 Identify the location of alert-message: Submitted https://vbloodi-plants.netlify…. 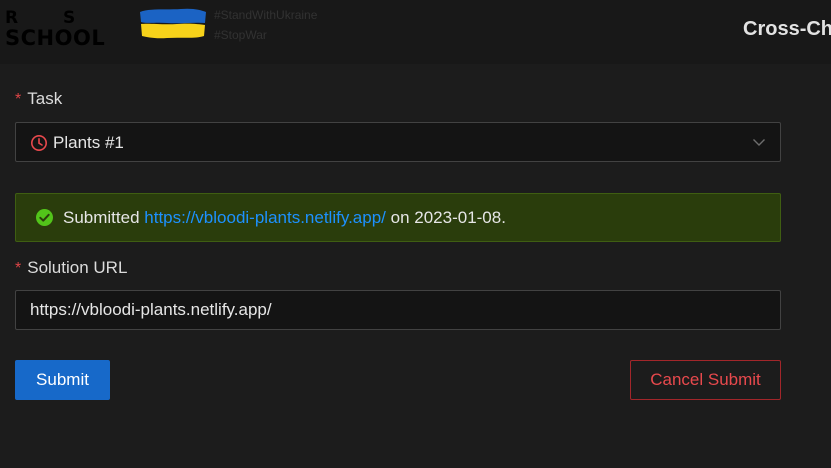
(284, 218).